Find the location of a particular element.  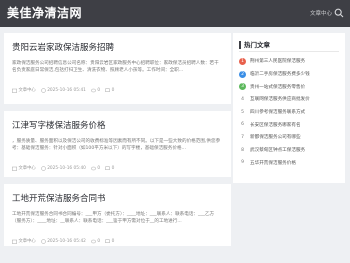

hot-article-item: 8 武汉蔡甸区钟点工保洁服务 is located at coordinates (289, 150).